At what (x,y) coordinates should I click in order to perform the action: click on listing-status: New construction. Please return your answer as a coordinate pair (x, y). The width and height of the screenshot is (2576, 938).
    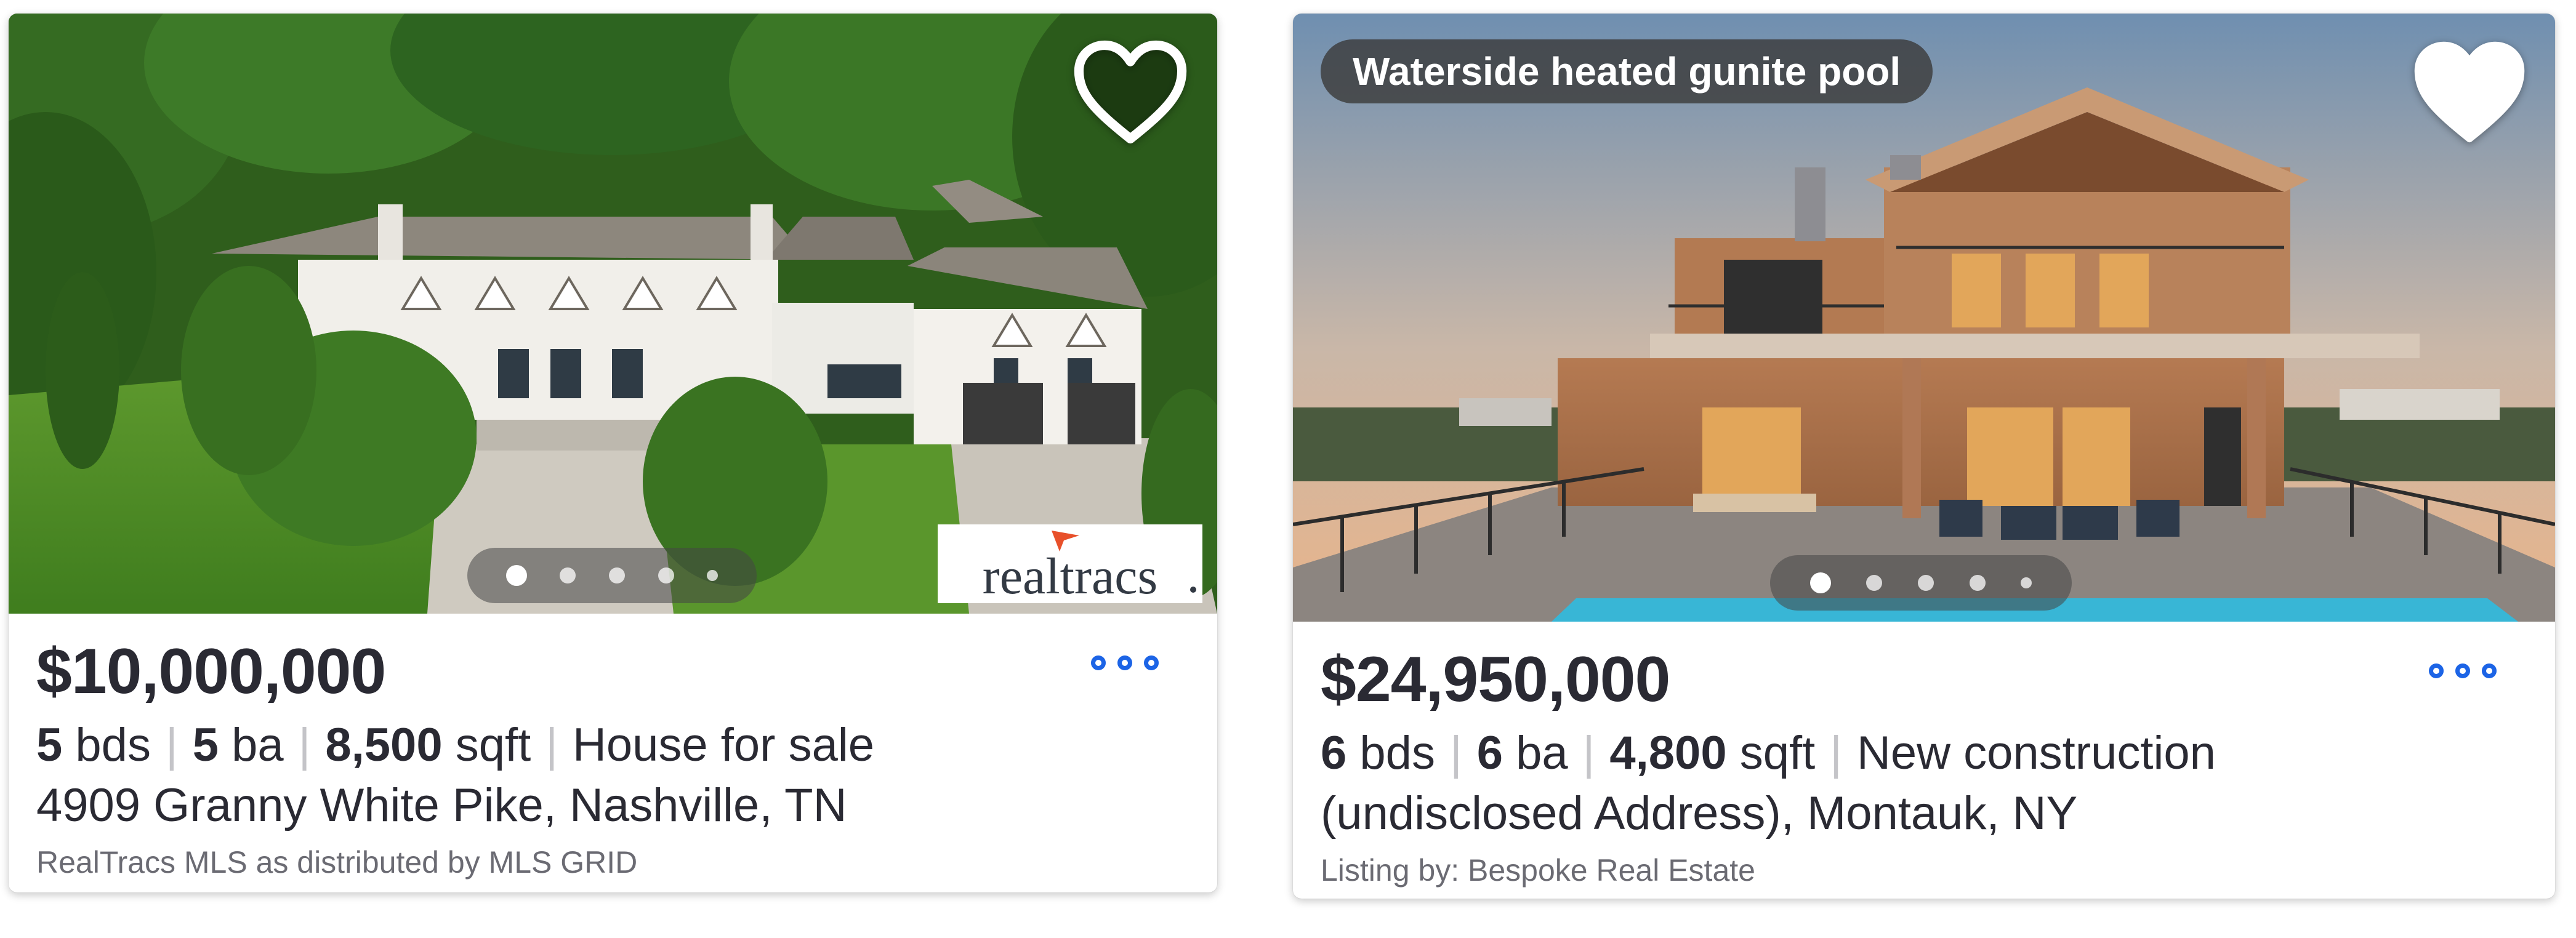
    Looking at the image, I should click on (2036, 753).